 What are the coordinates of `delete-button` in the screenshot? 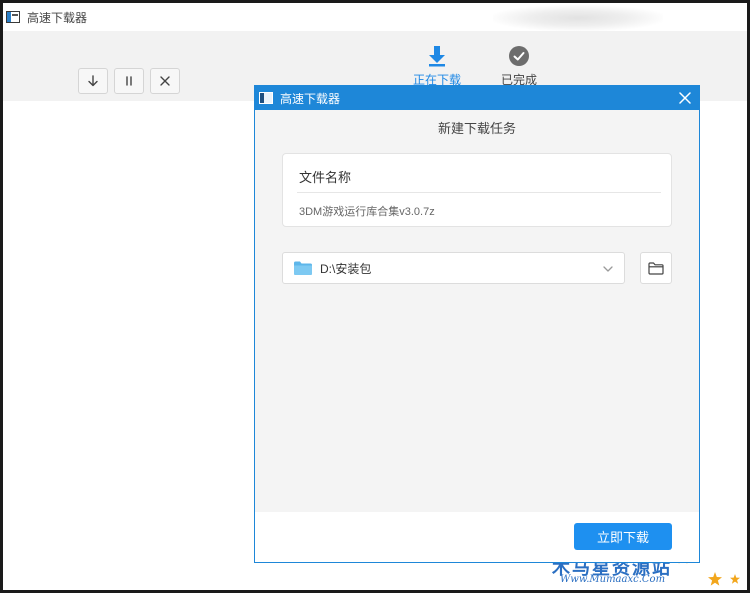 It's located at (165, 81).